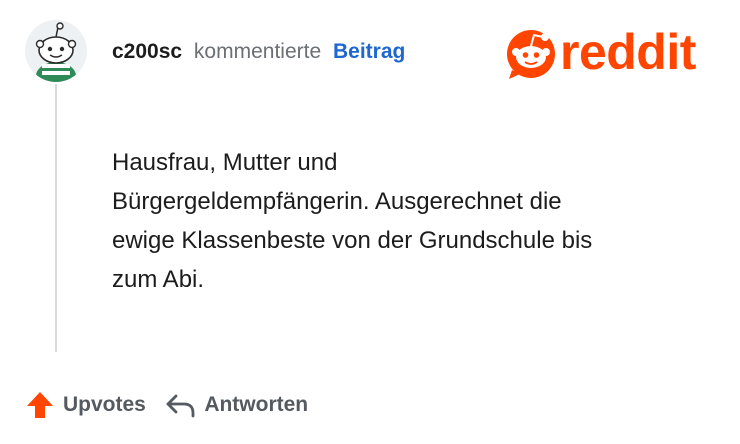 The image size is (740, 444). What do you see at coordinates (104, 404) in the screenshot?
I see `upvote-label: Upvotes` at bounding box center [104, 404].